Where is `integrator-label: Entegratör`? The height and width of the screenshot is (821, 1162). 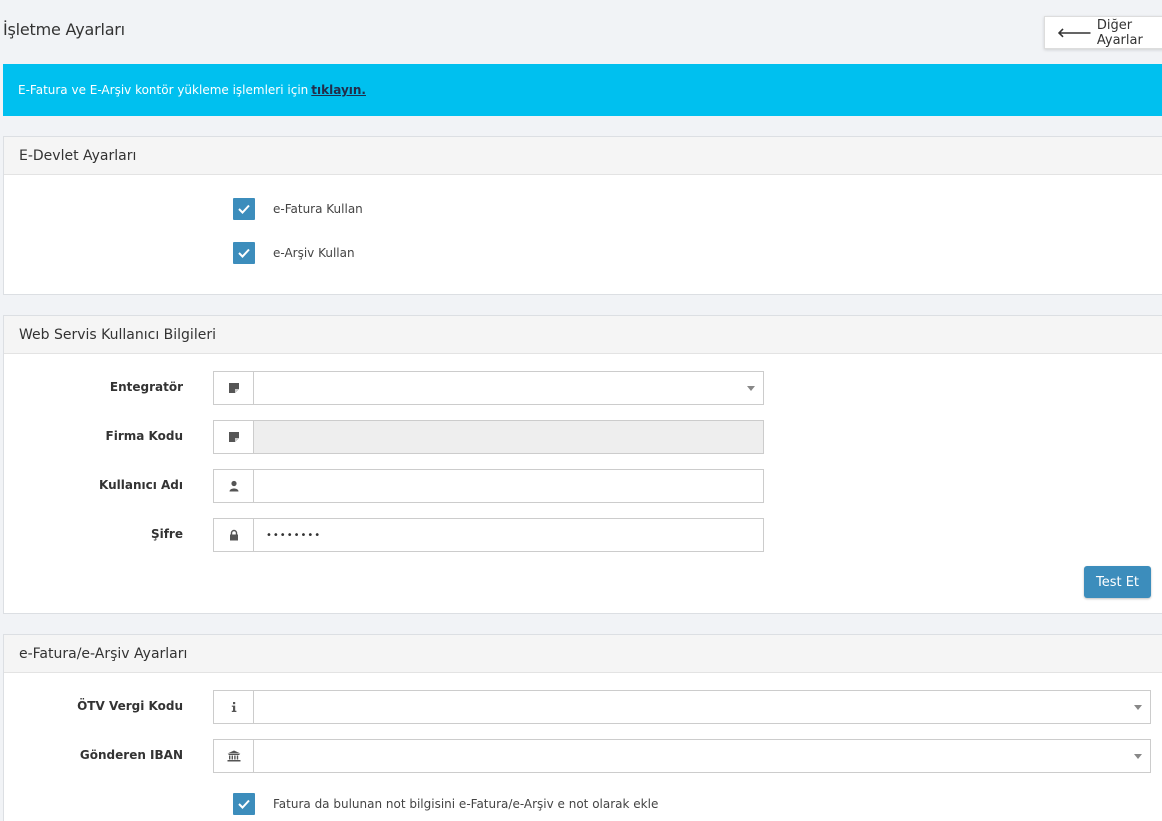 integrator-label: Entegratör is located at coordinates (146, 387).